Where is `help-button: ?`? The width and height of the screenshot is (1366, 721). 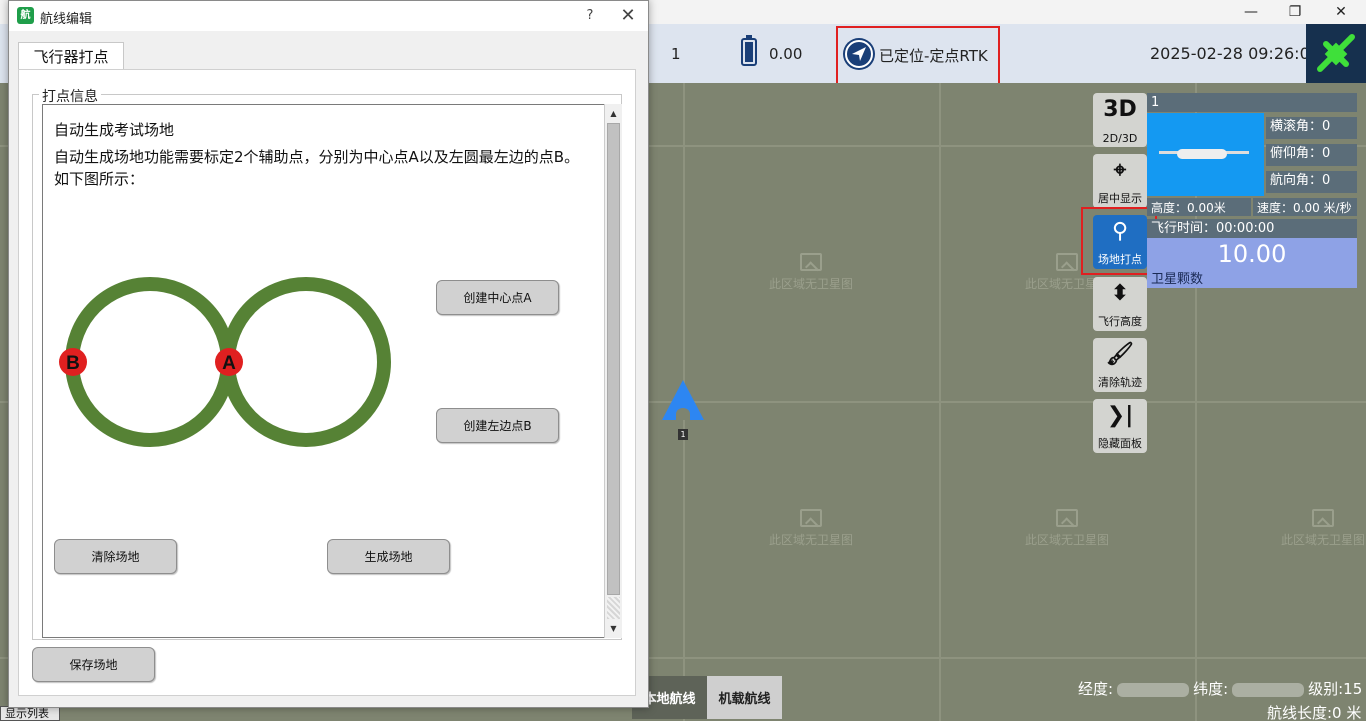
help-button: ? is located at coordinates (590, 16).